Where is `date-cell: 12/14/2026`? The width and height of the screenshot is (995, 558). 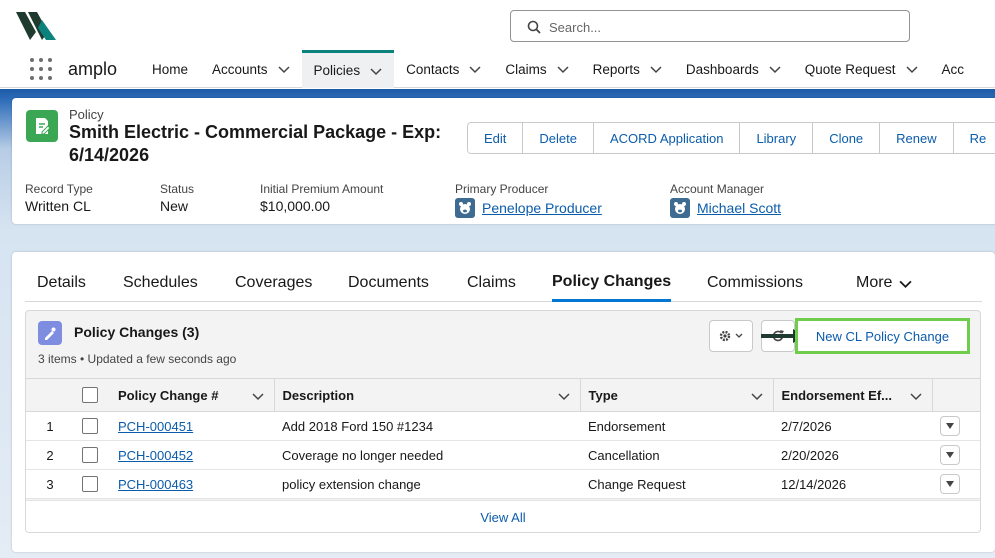
date-cell: 12/14/2026 is located at coordinates (852, 484).